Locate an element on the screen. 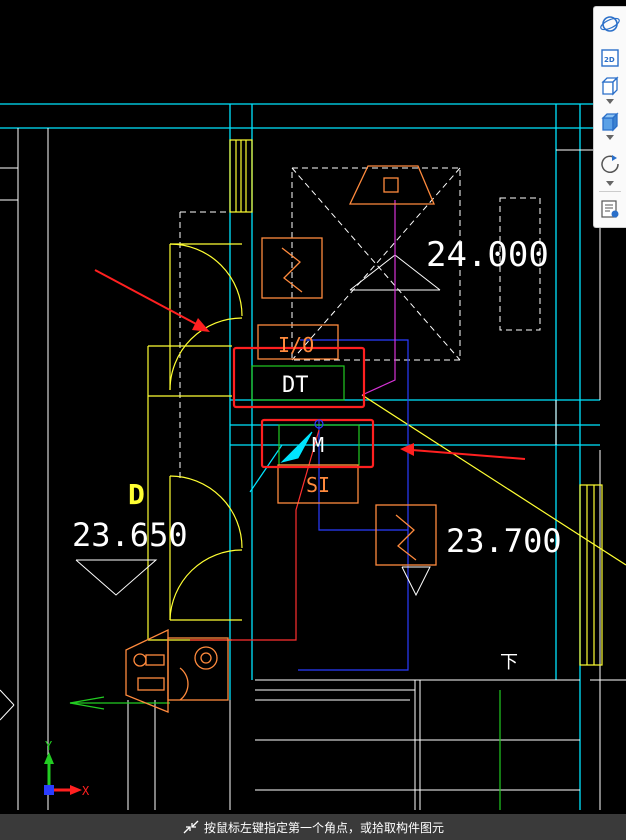 This screenshot has width=626, height=840. 3d-box-dropdown-caret is located at coordinates (610, 101).